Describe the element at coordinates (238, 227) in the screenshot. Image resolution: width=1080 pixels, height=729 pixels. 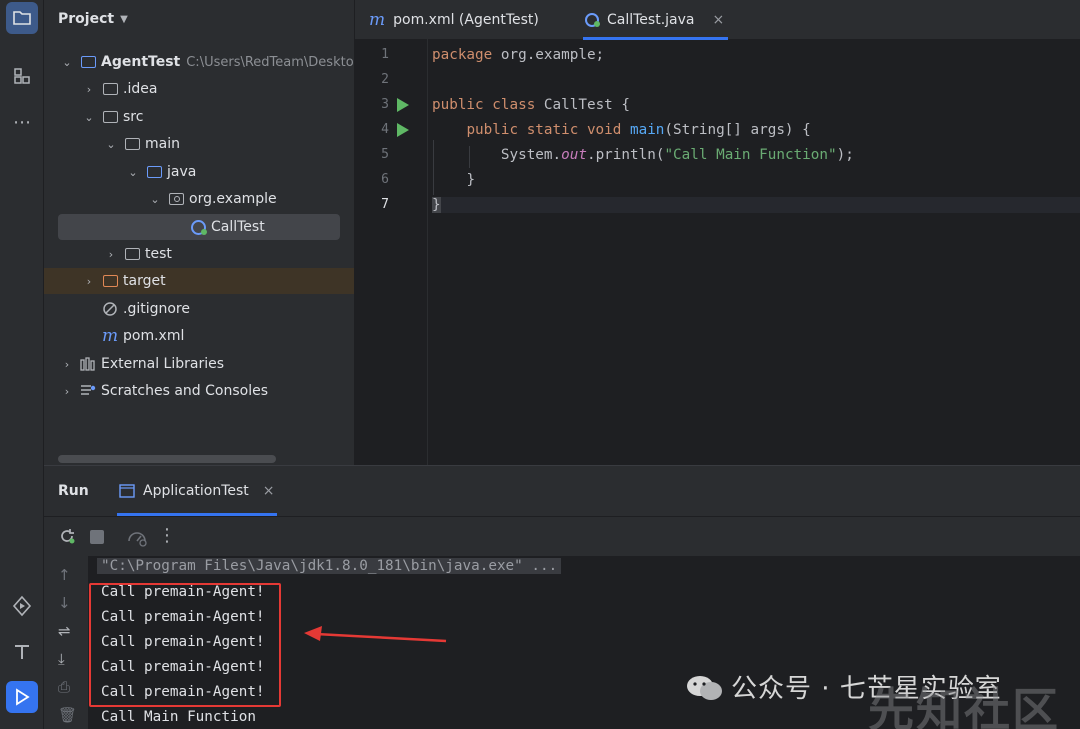
I see `tree-item-label: CallTest` at that location.